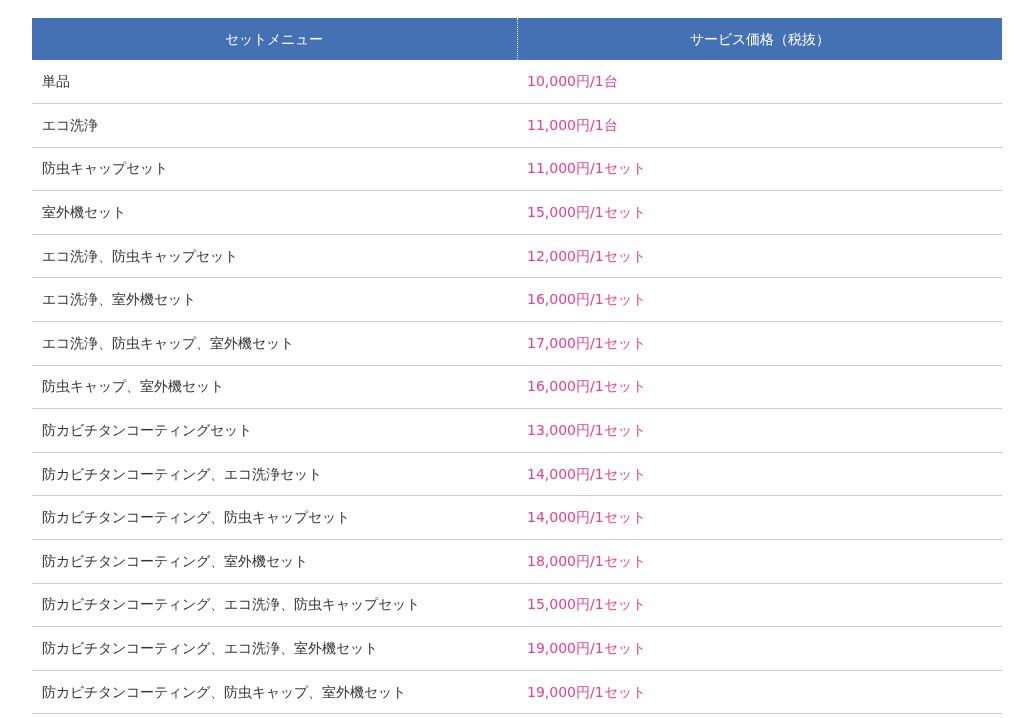  What do you see at coordinates (759, 169) in the screenshot?
I see `price-cell: 11,000円/1セット` at bounding box center [759, 169].